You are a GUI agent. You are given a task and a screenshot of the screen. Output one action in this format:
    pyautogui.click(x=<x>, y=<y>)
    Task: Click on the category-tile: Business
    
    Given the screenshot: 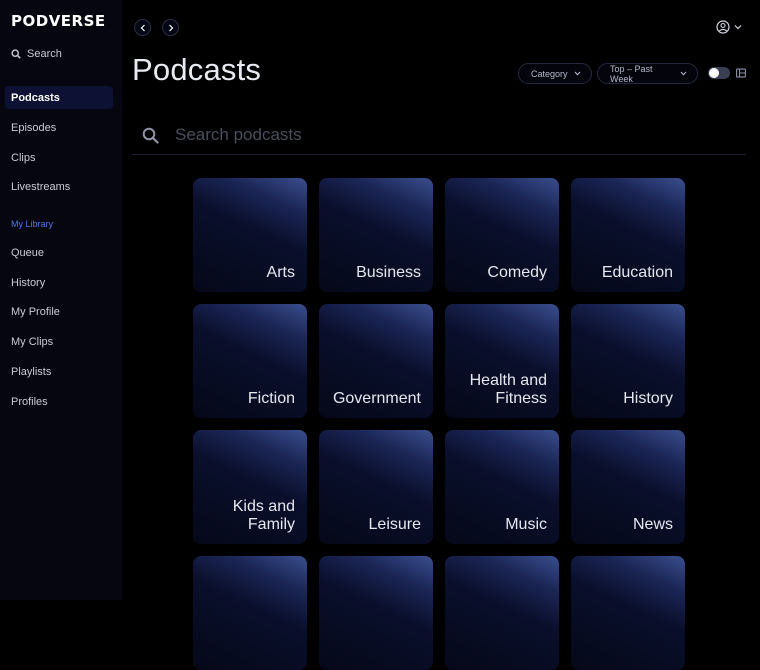 What is the action you would take?
    pyautogui.click(x=376, y=235)
    